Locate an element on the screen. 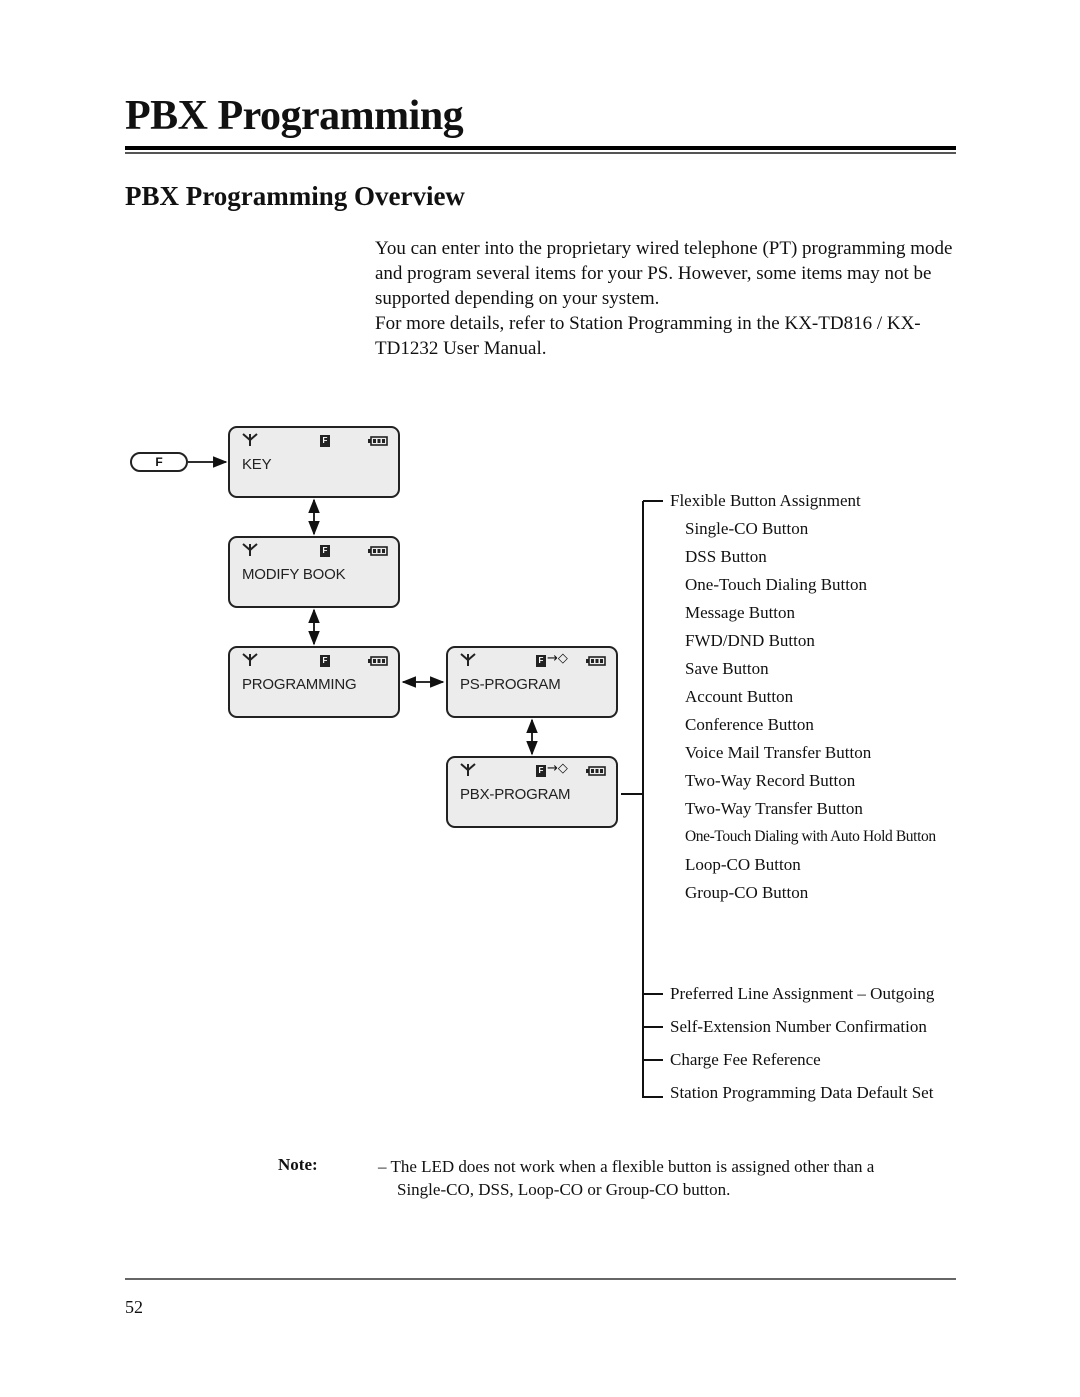 This screenshot has height=1397, width=1080. tree-sub-item: Loop-CO Button is located at coordinates (743, 864).